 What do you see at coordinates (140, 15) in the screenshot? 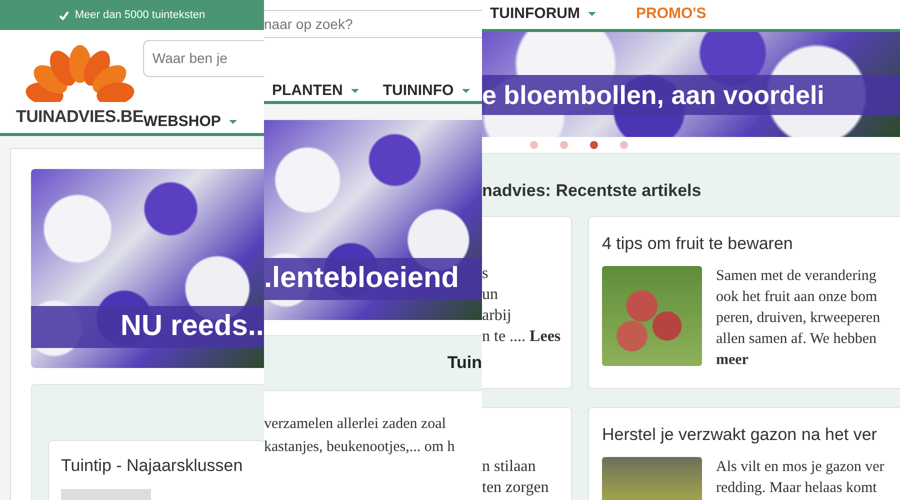
I see `top-bar-text: Meer dan 5000 tuinteksten` at bounding box center [140, 15].